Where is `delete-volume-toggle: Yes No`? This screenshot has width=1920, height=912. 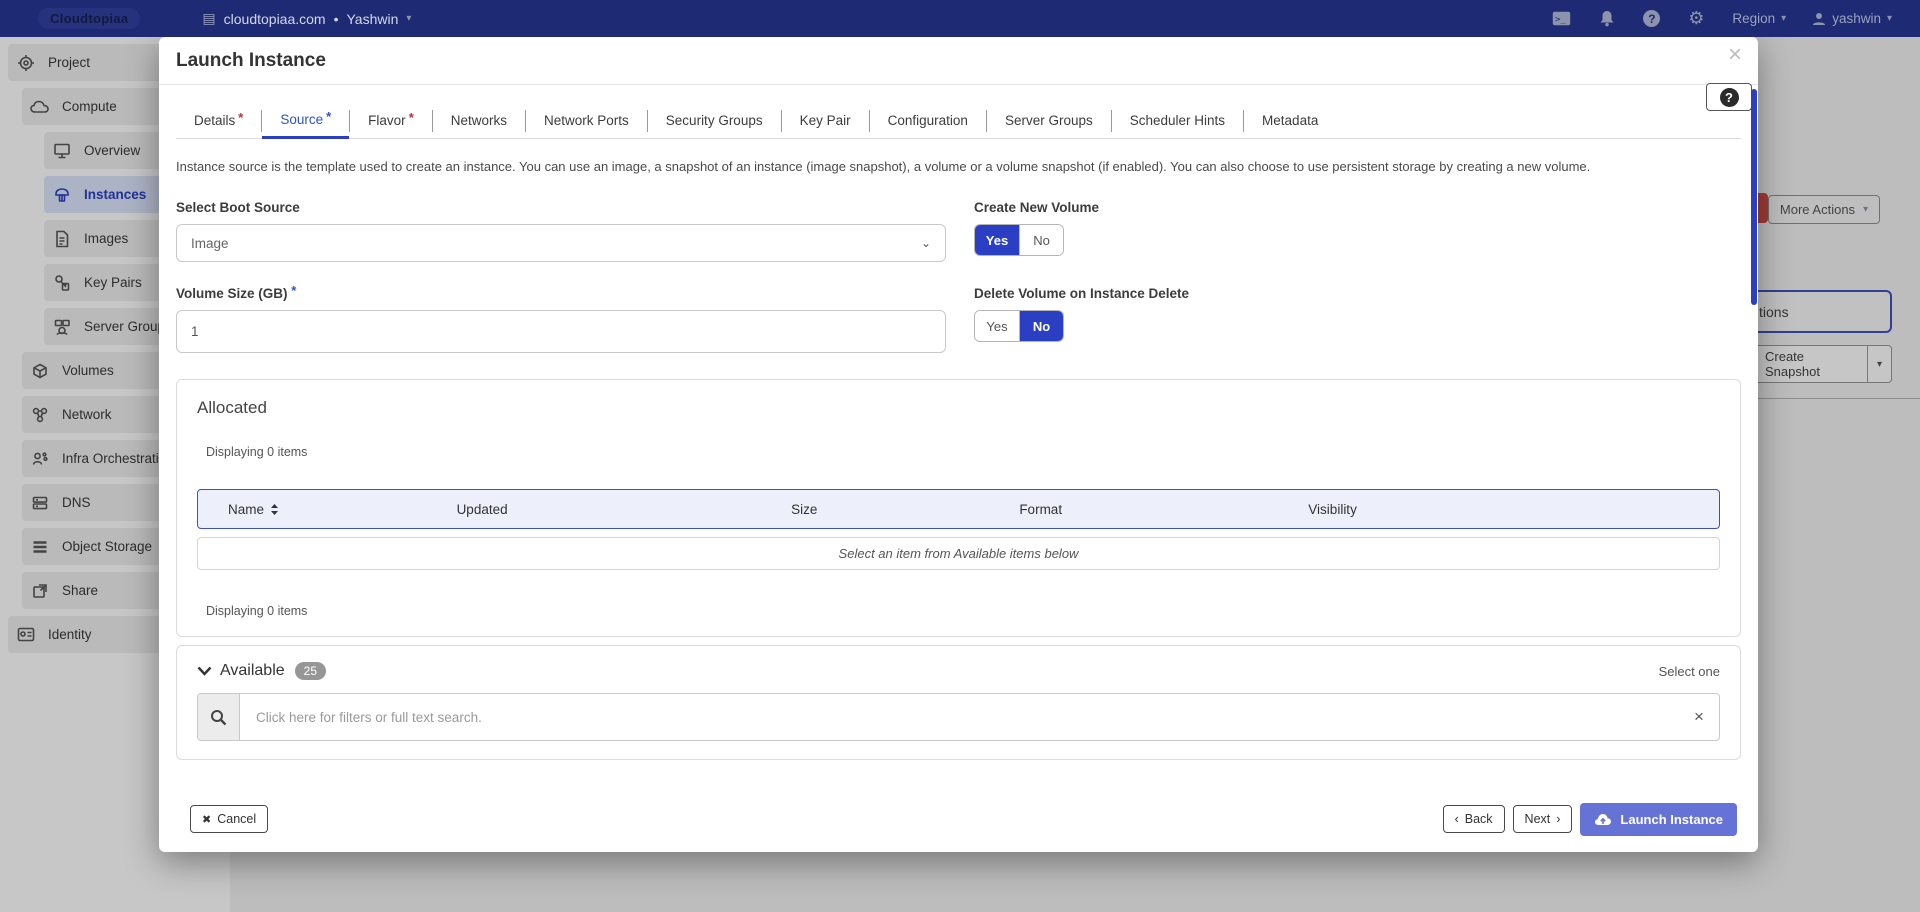 delete-volume-toggle: Yes No is located at coordinates (1019, 326).